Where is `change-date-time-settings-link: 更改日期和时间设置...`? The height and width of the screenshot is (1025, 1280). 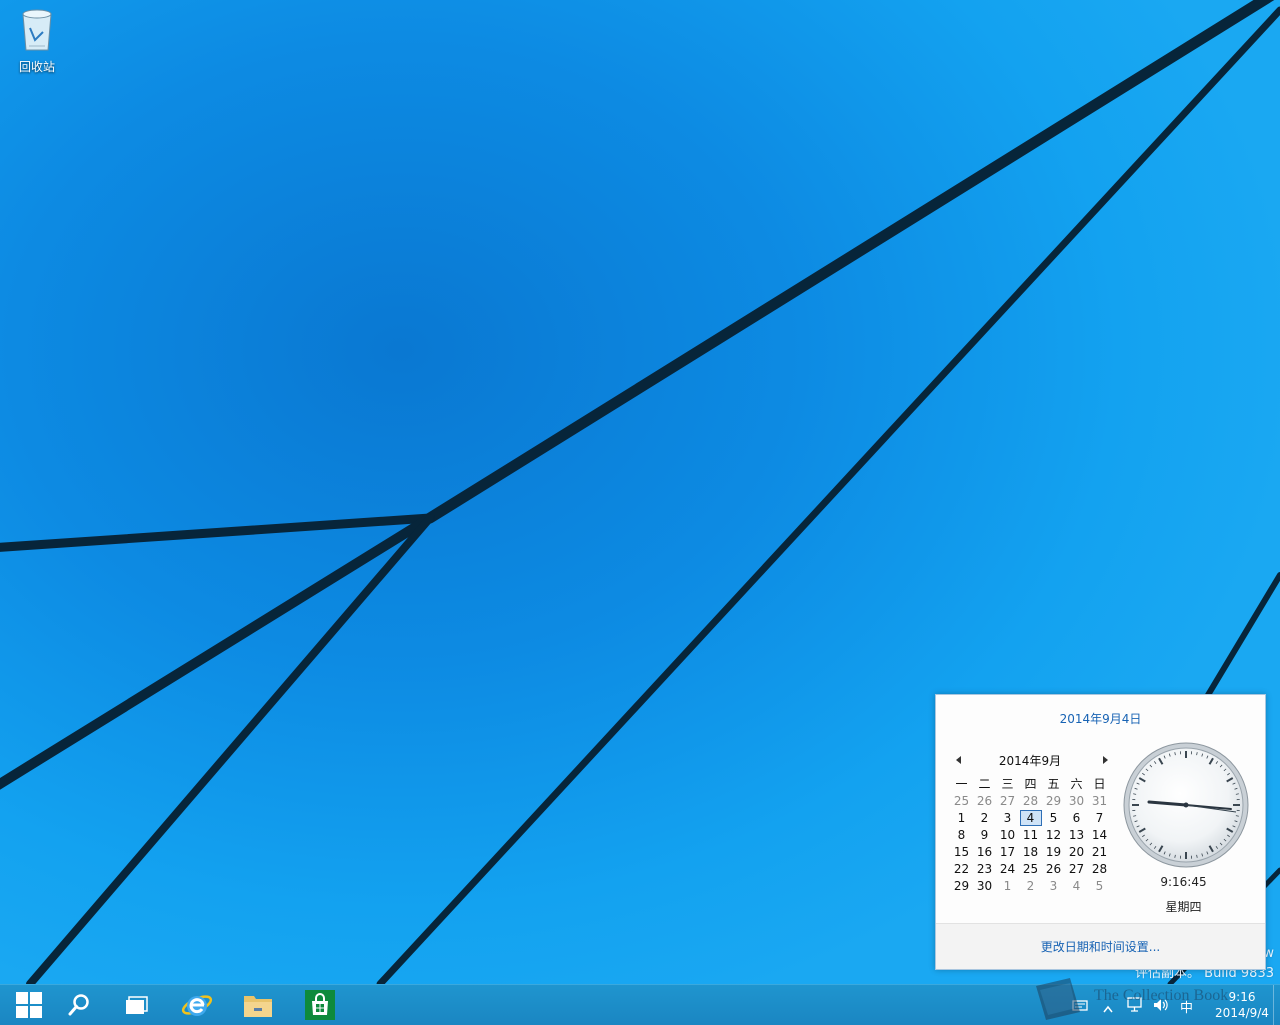 change-date-time-settings-link: 更改日期和时间设置... is located at coordinates (1100, 946).